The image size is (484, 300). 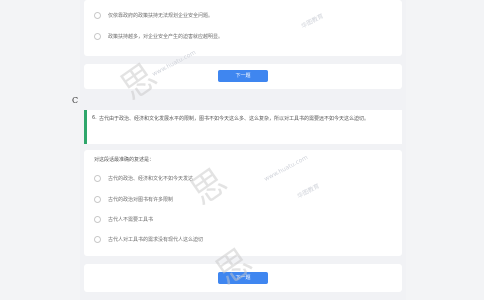 I want to click on option-item: 古代人对工具书的需求没有现代人这么迫切, so click(x=148, y=239).